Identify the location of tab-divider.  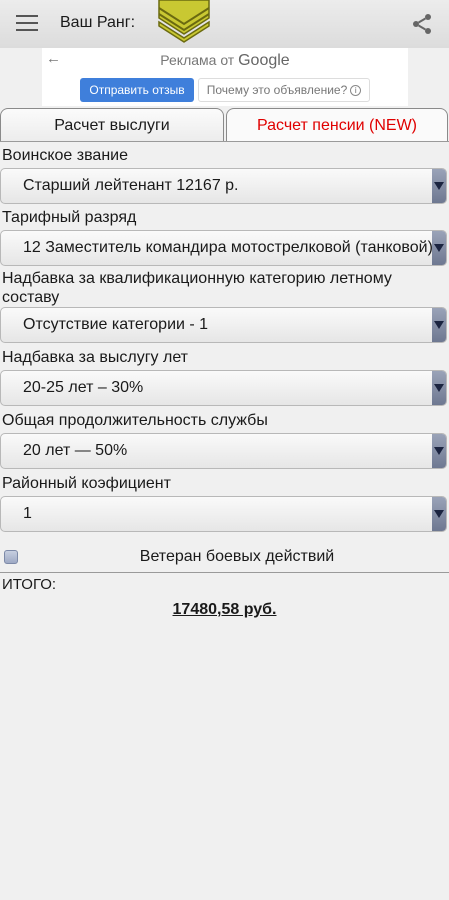
(224, 141).